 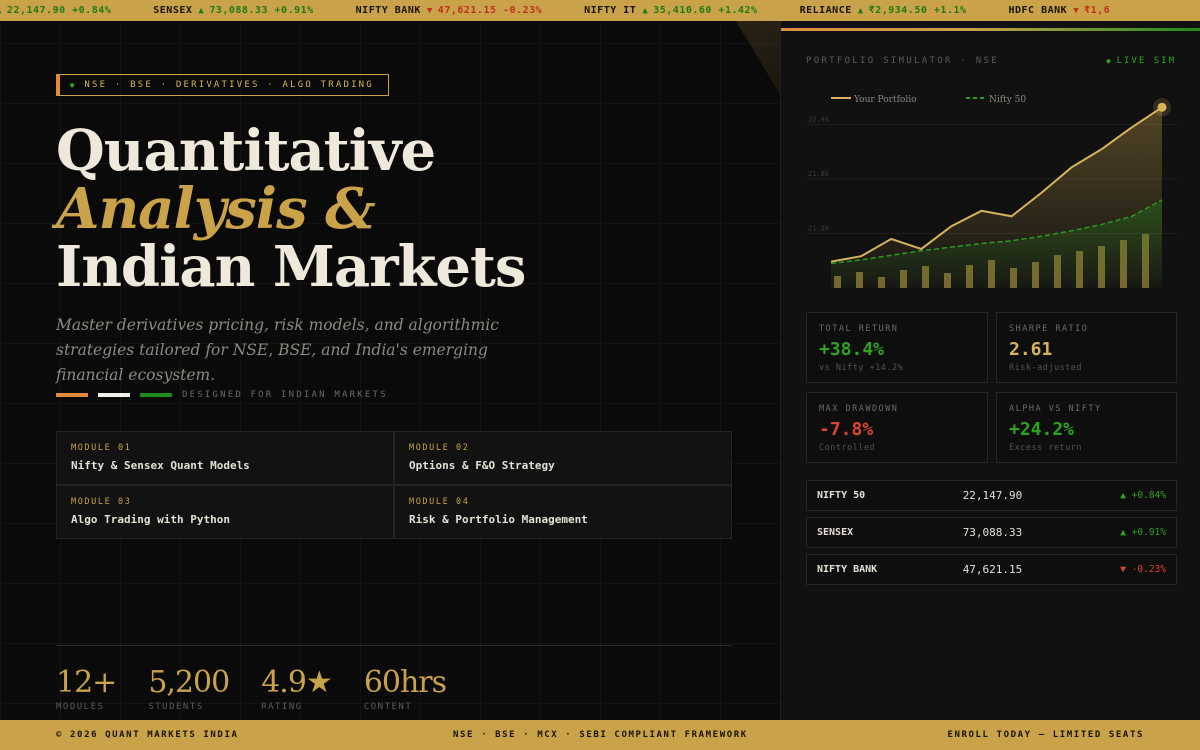 I want to click on ticker-item: RELIANCE ▲ ₹2,934.50 +1.1%, so click(x=883, y=10).